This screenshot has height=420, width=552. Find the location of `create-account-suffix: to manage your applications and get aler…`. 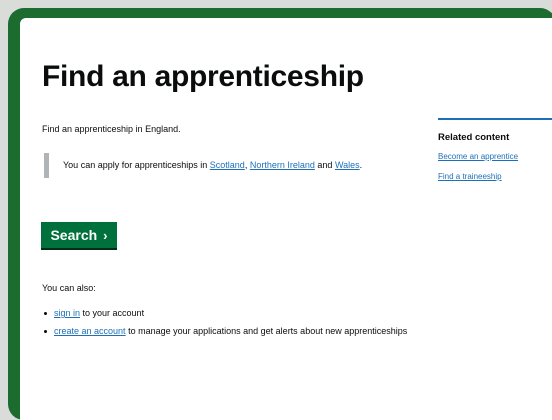

create-account-suffix: to manage your applications and get aler… is located at coordinates (268, 331).